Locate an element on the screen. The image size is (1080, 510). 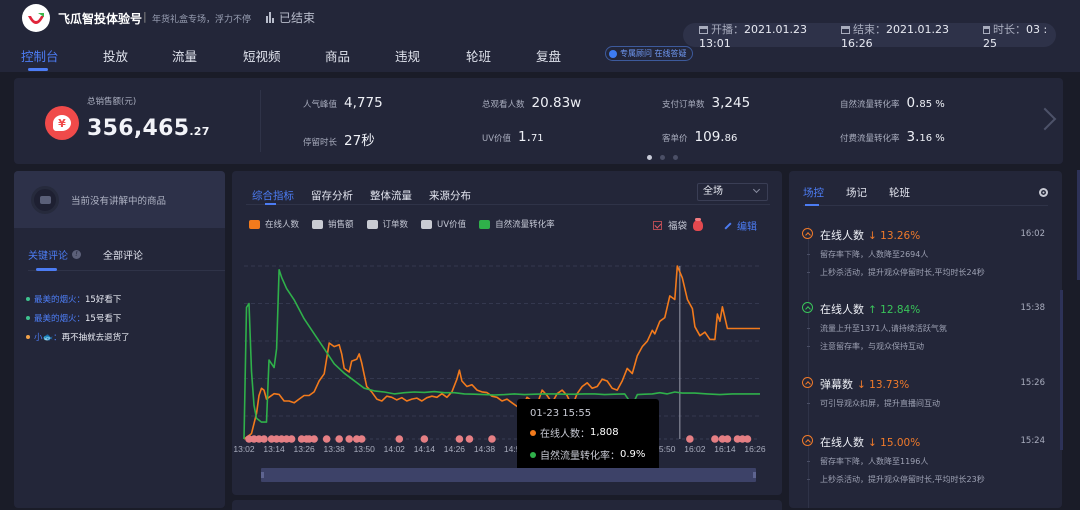
chart-tab: 留存分析 is located at coordinates (332, 195).